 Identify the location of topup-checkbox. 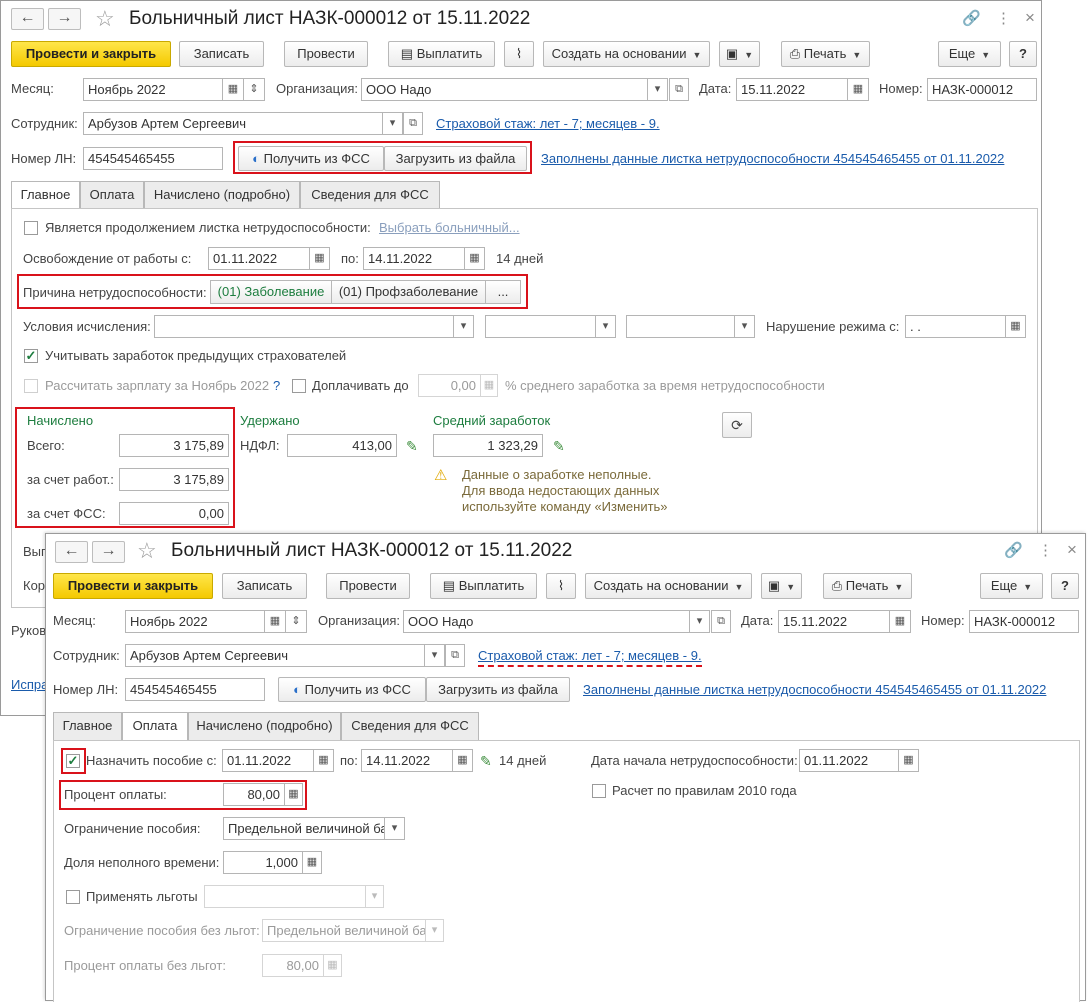
(299, 386).